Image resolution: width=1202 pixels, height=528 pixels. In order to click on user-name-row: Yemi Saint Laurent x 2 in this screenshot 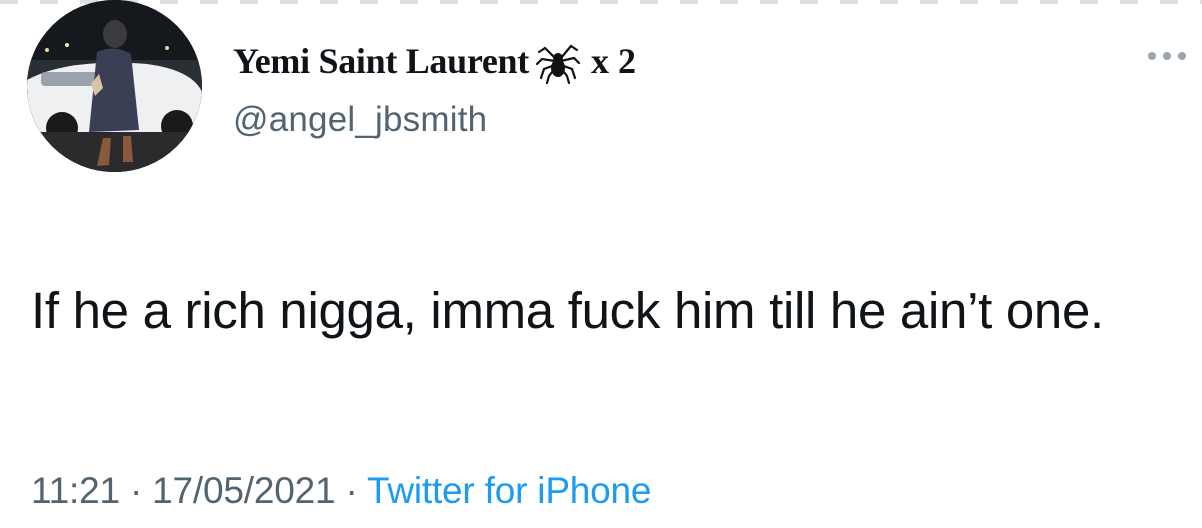, I will do `click(434, 61)`.